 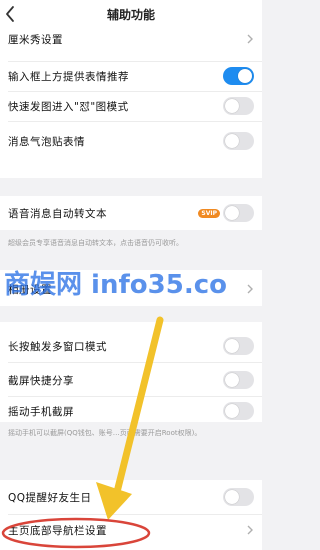 I want to click on settings-group-5: QQ提醒好友生日 主页底部导航栏设置, so click(x=131, y=515).